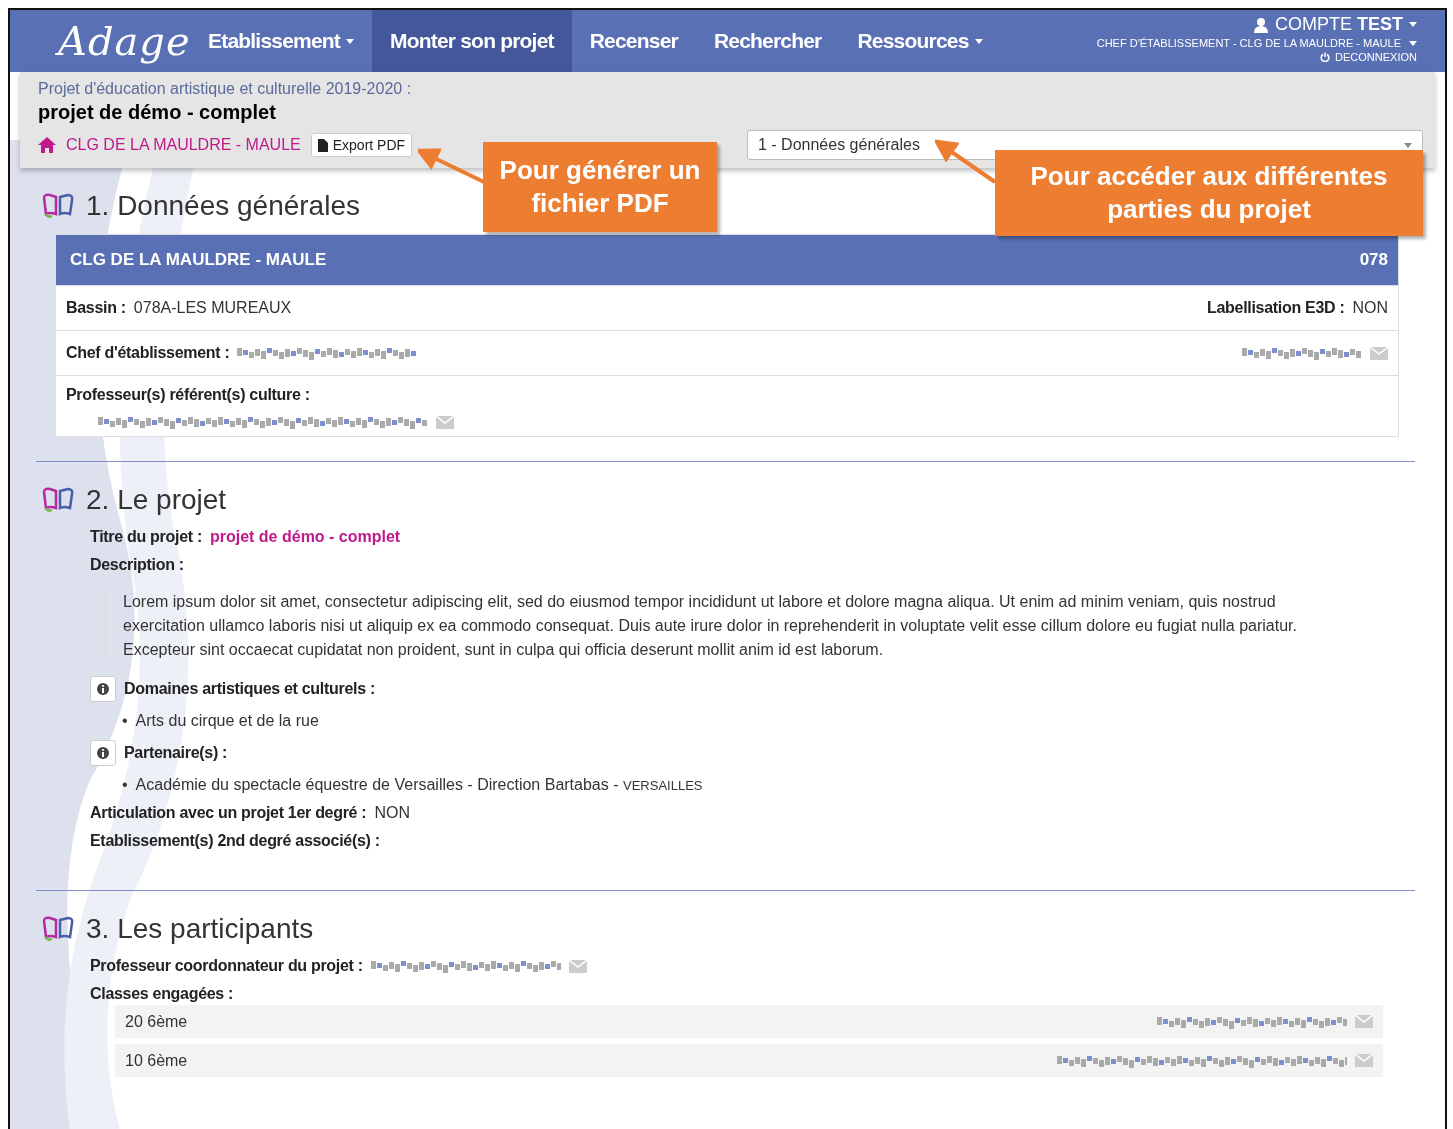  Describe the element at coordinates (212, 308) in the screenshot. I see `field-value: 078A-LES MUREAUX` at that location.